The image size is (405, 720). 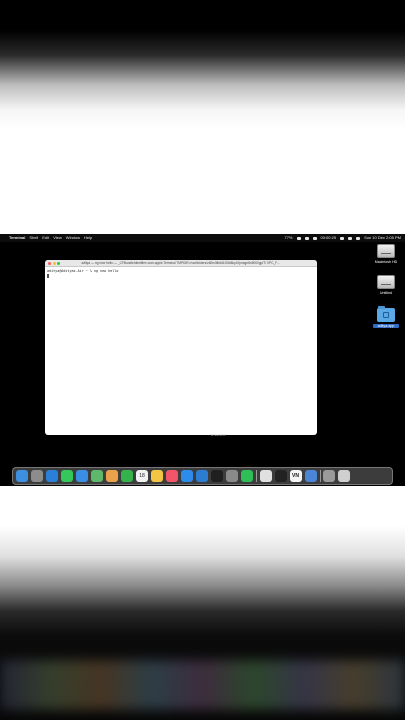 I want to click on photos-icon, so click(x=112, y=476).